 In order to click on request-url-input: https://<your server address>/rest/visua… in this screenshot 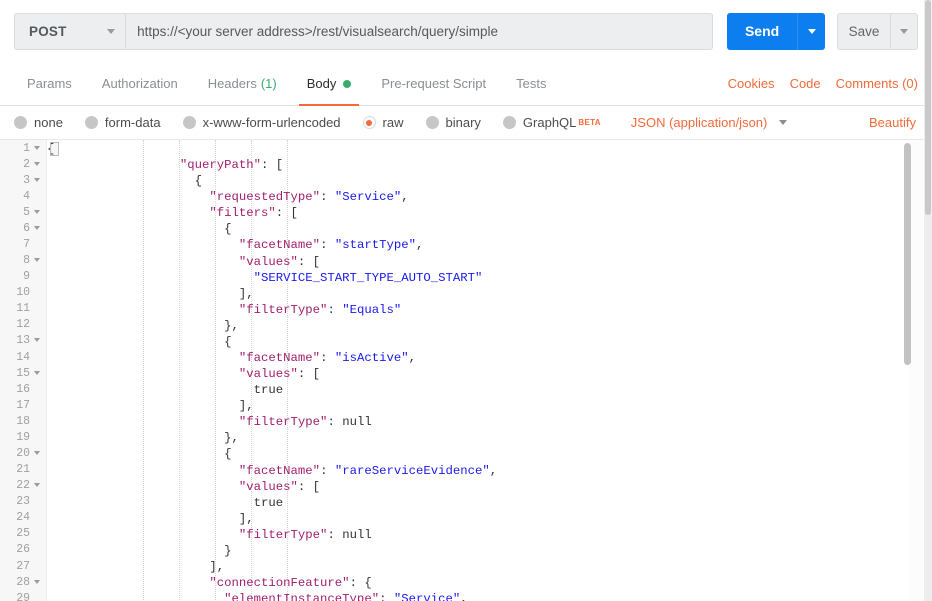, I will do `click(419, 31)`.